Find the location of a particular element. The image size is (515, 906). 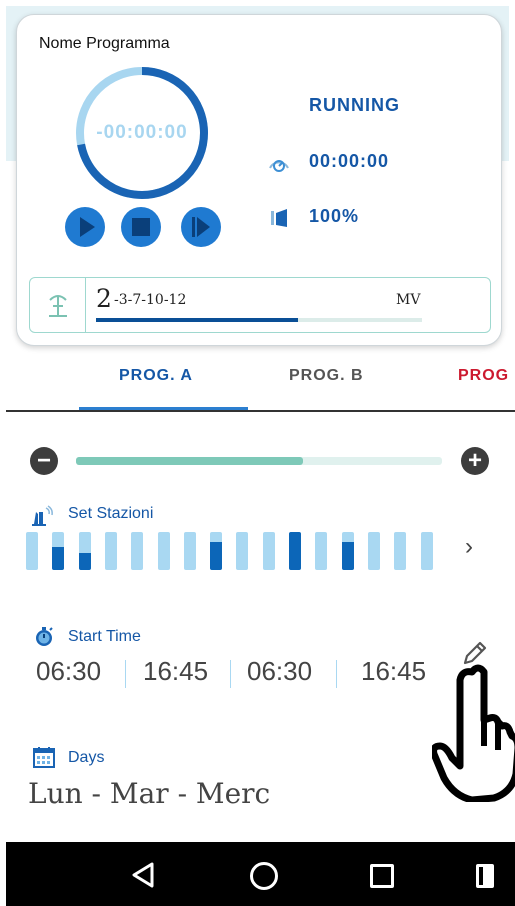

skip-next-button is located at coordinates (201, 227).